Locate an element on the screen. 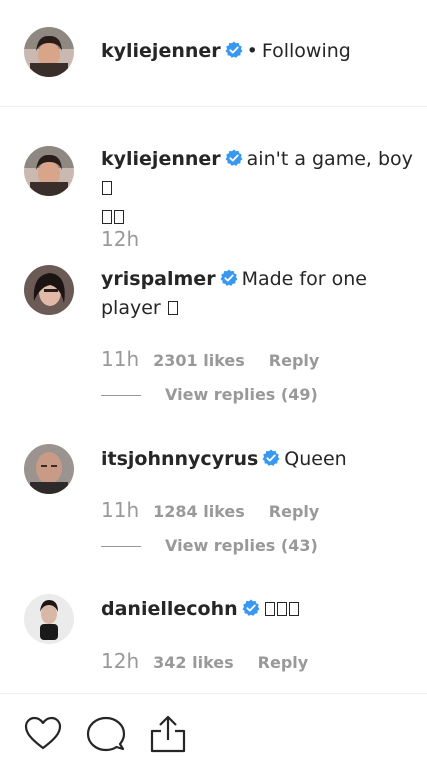 This screenshot has width=427, height=768. comment-meta: 11h 2301 likes Reply is located at coordinates (210, 359).